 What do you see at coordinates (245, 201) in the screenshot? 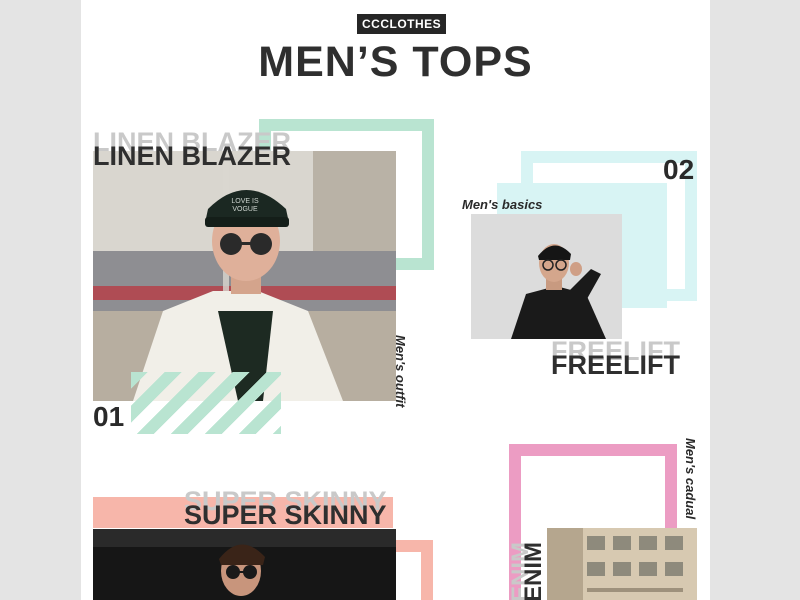
I see `svg-text: LOVE IS` at bounding box center [245, 201].